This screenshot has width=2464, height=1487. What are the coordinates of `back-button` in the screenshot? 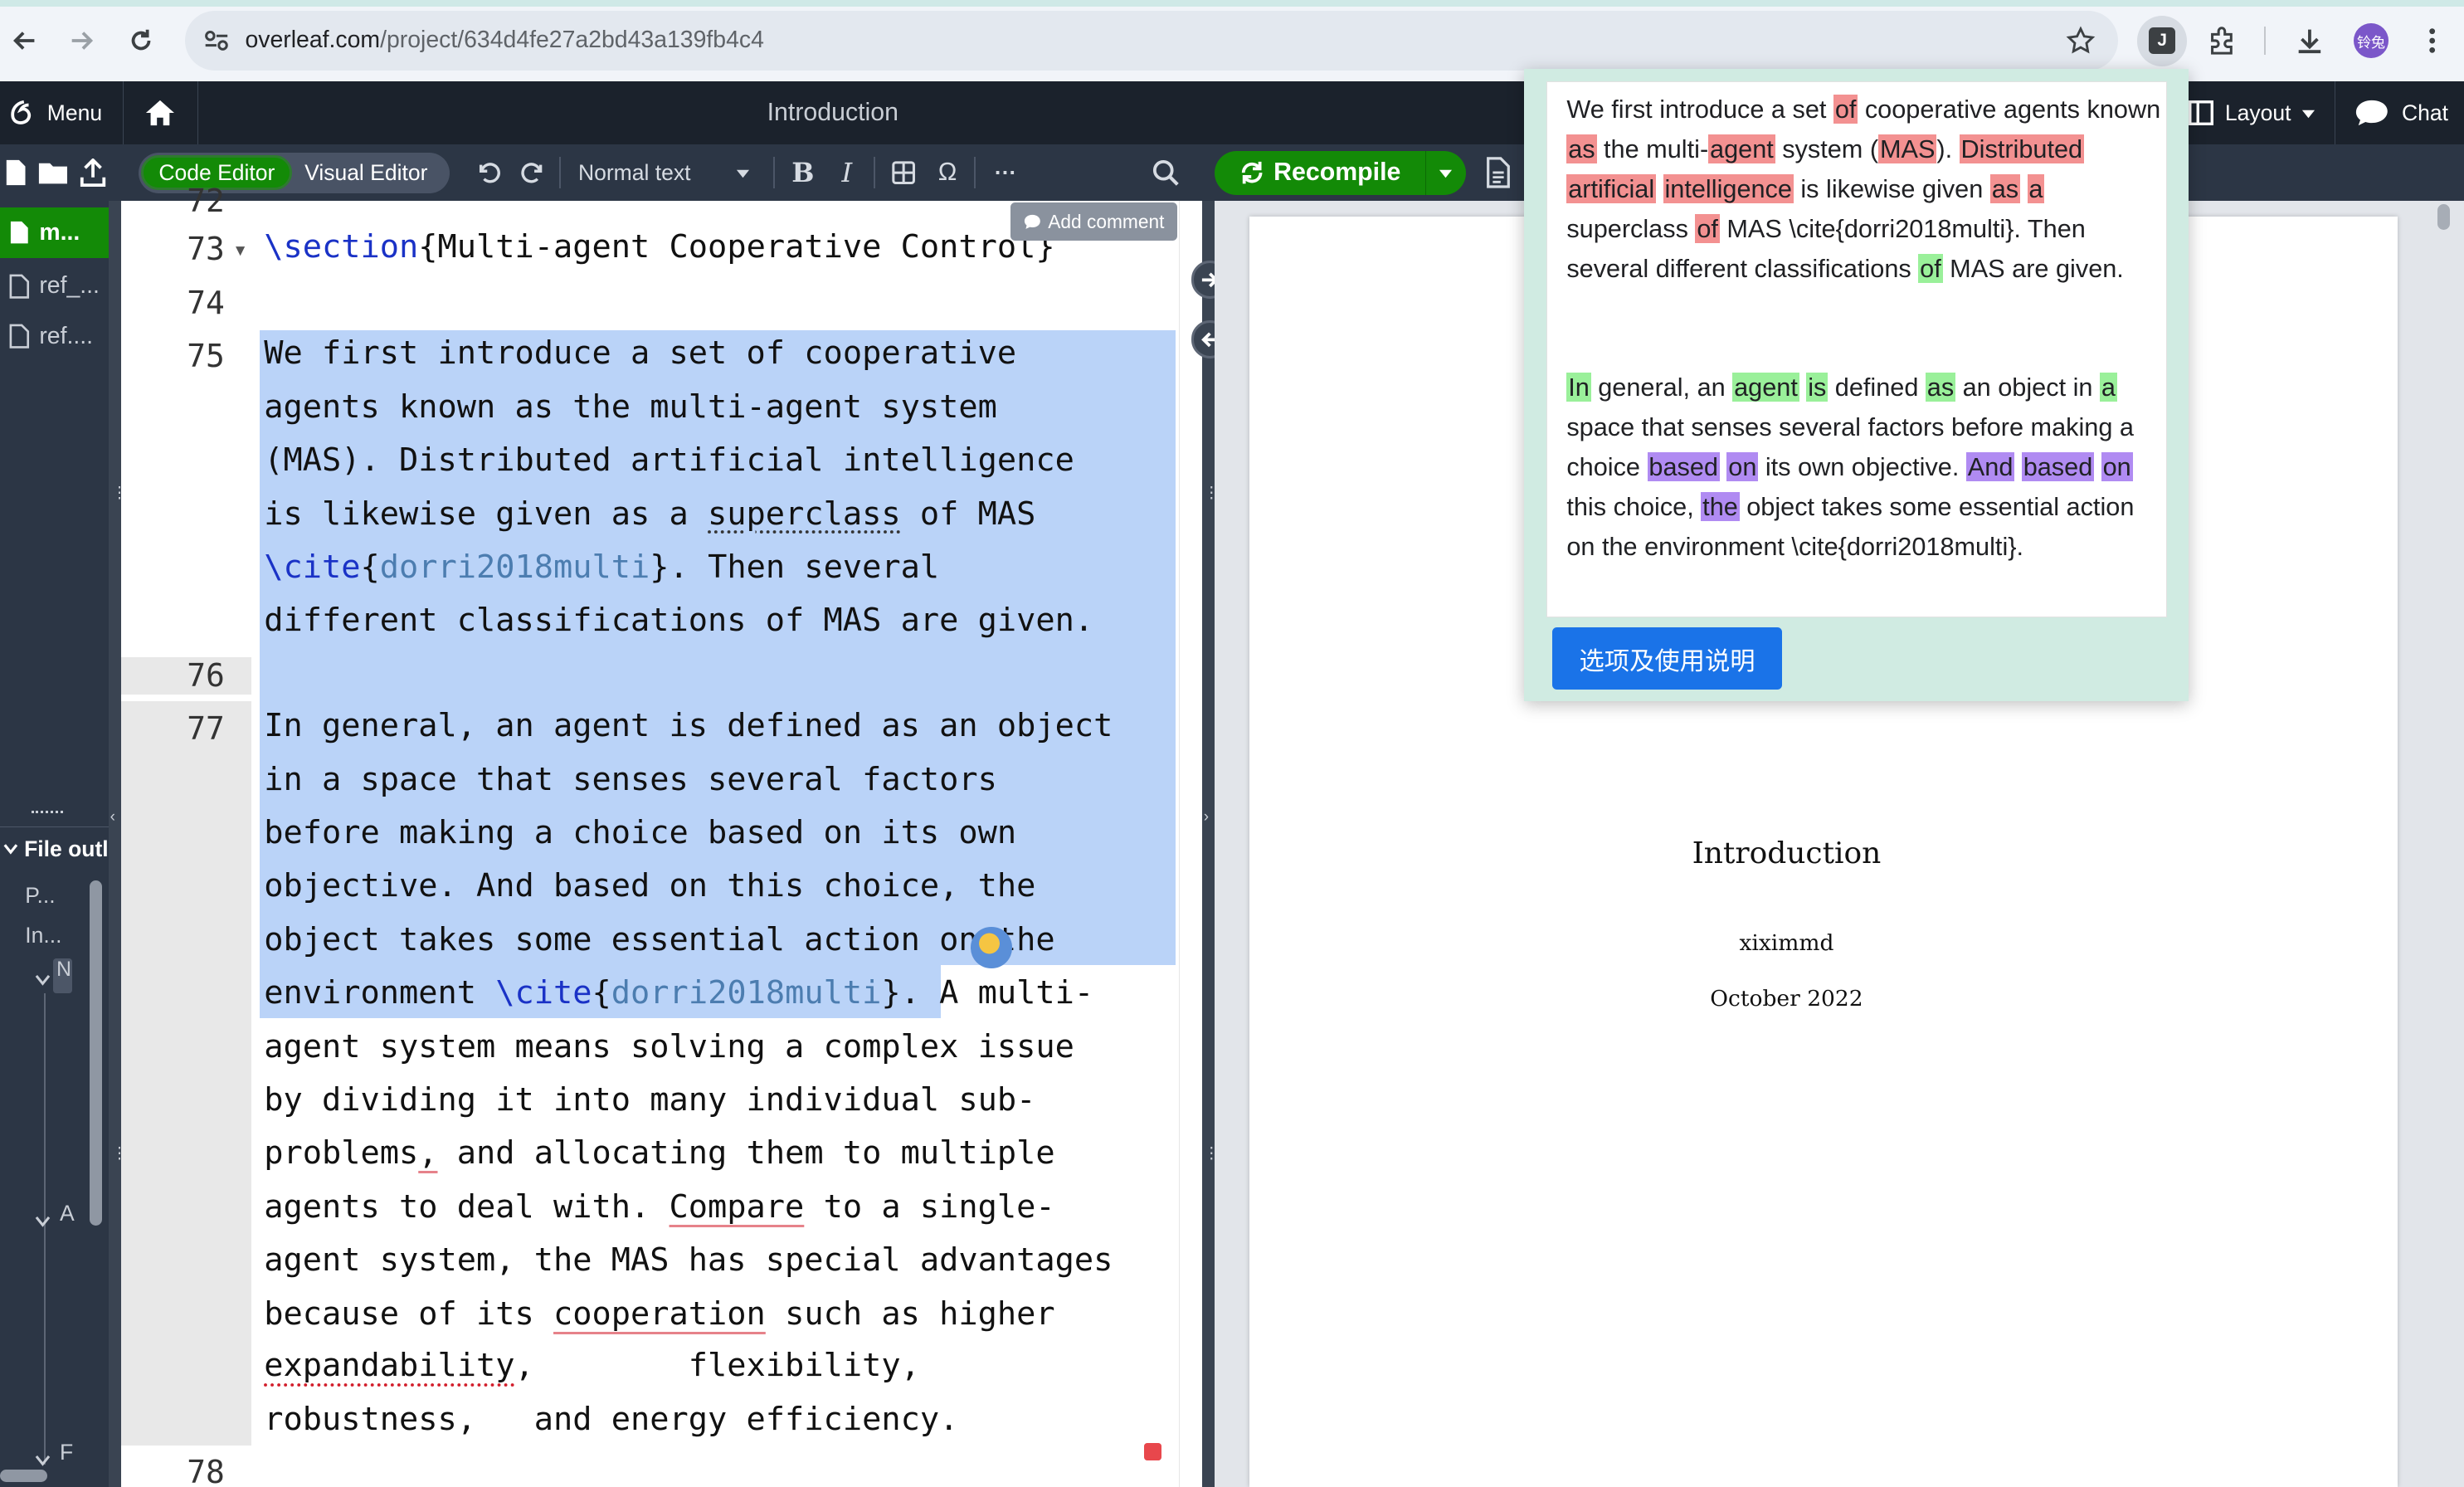 It's located at (25, 41).